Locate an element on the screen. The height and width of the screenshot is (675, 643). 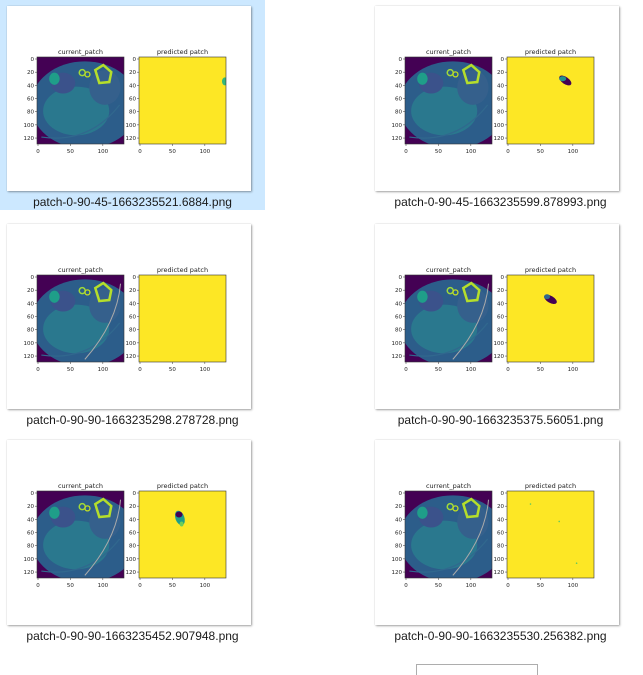
file-name-label: patch-0-90-90-1663235298.278728.png is located at coordinates (132, 420).